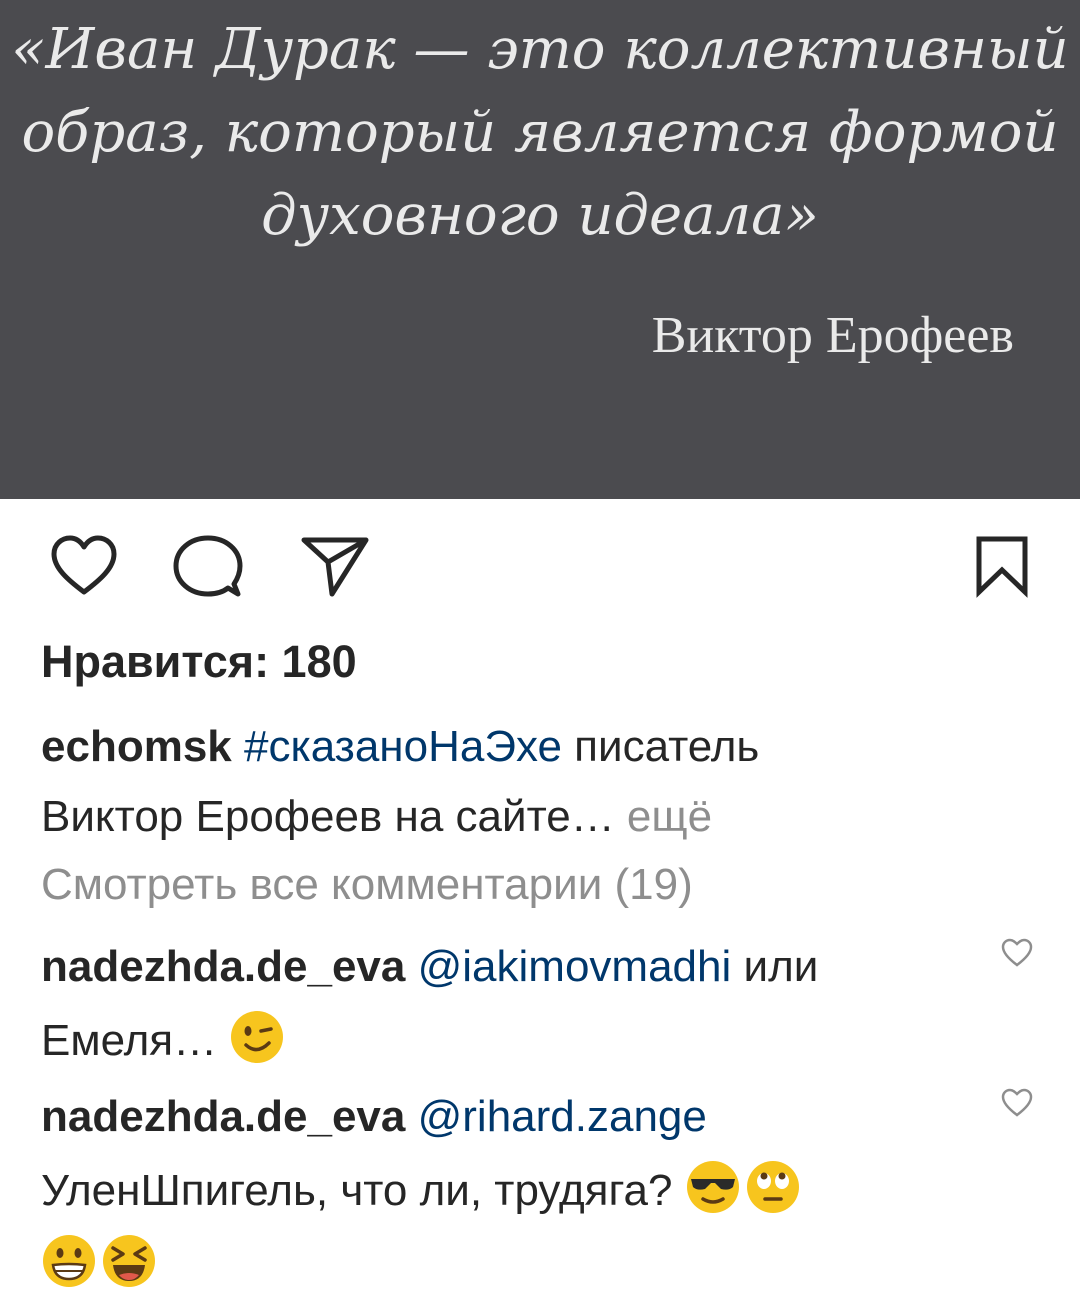 The image size is (1080, 1302). Describe the element at coordinates (136, 746) in the screenshot. I see `caption-username: echomsk` at that location.